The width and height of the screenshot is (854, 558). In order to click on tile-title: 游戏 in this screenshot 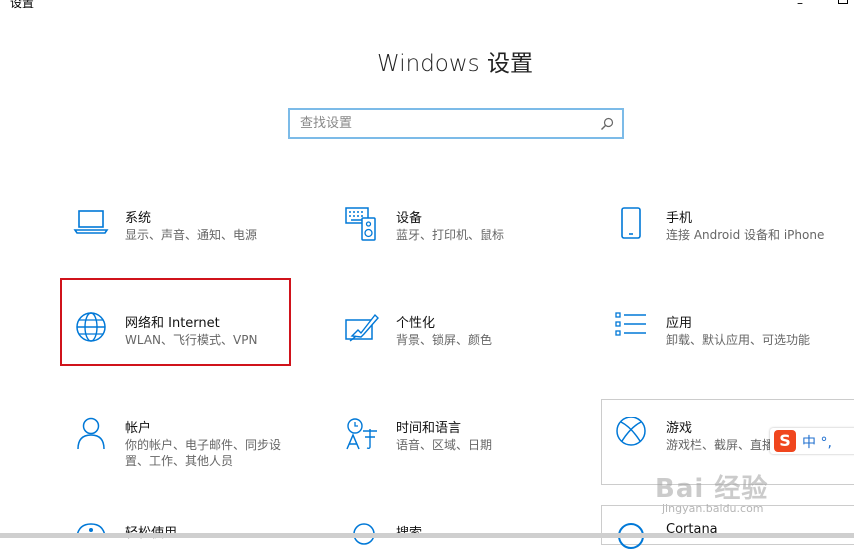, I will do `click(679, 428)`.